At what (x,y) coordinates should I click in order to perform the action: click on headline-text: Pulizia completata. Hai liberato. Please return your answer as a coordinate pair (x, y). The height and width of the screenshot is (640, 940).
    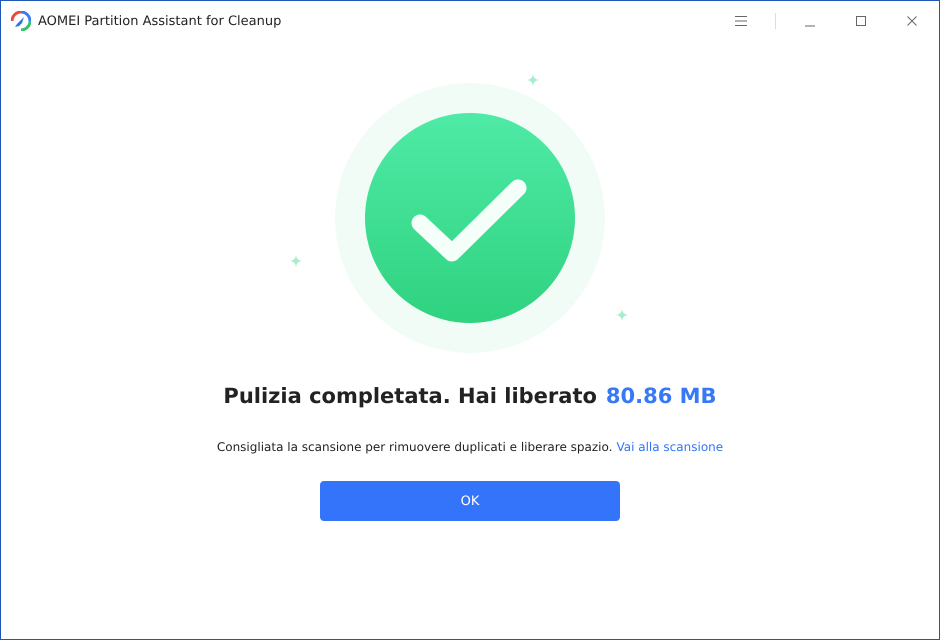
    Looking at the image, I should click on (410, 396).